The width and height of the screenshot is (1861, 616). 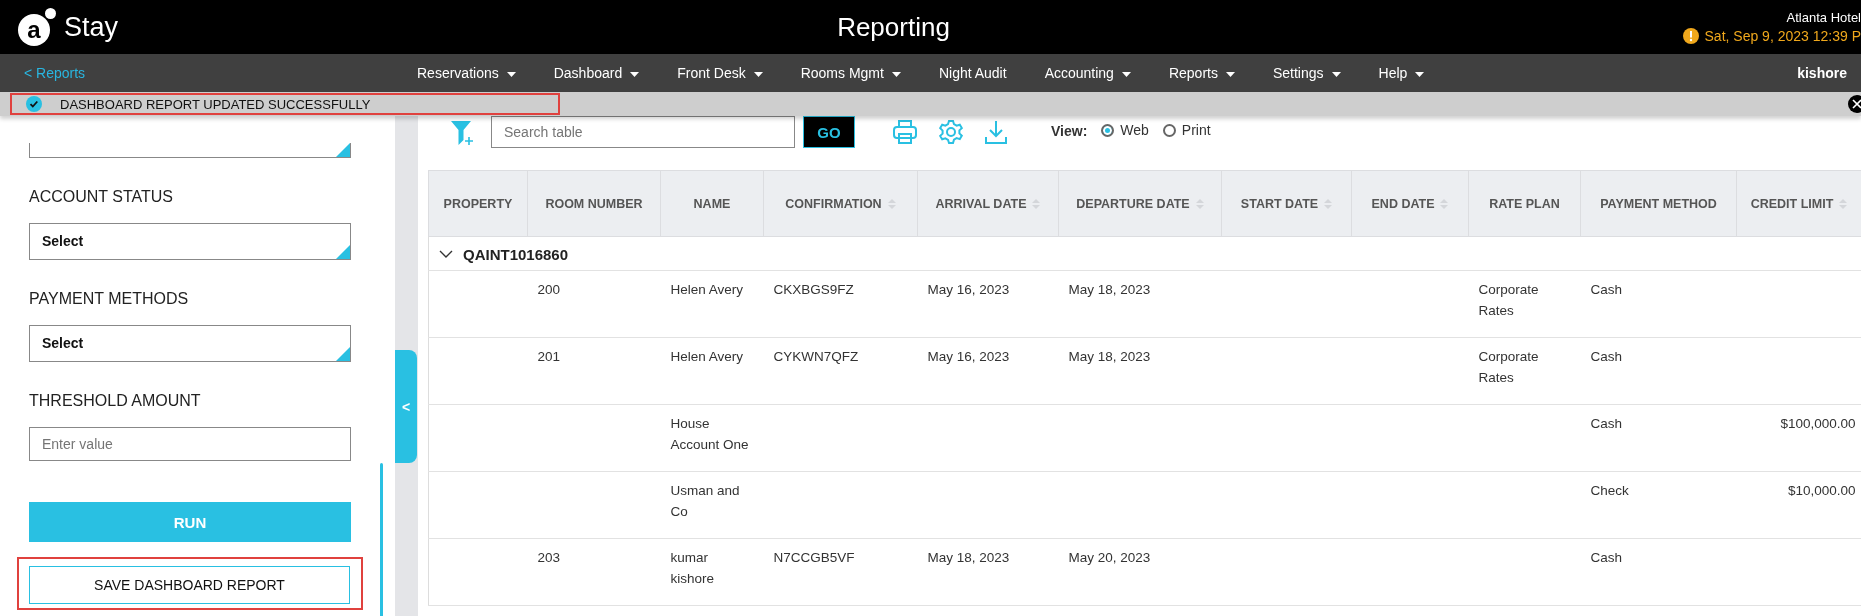 I want to click on settings-icon, so click(x=951, y=132).